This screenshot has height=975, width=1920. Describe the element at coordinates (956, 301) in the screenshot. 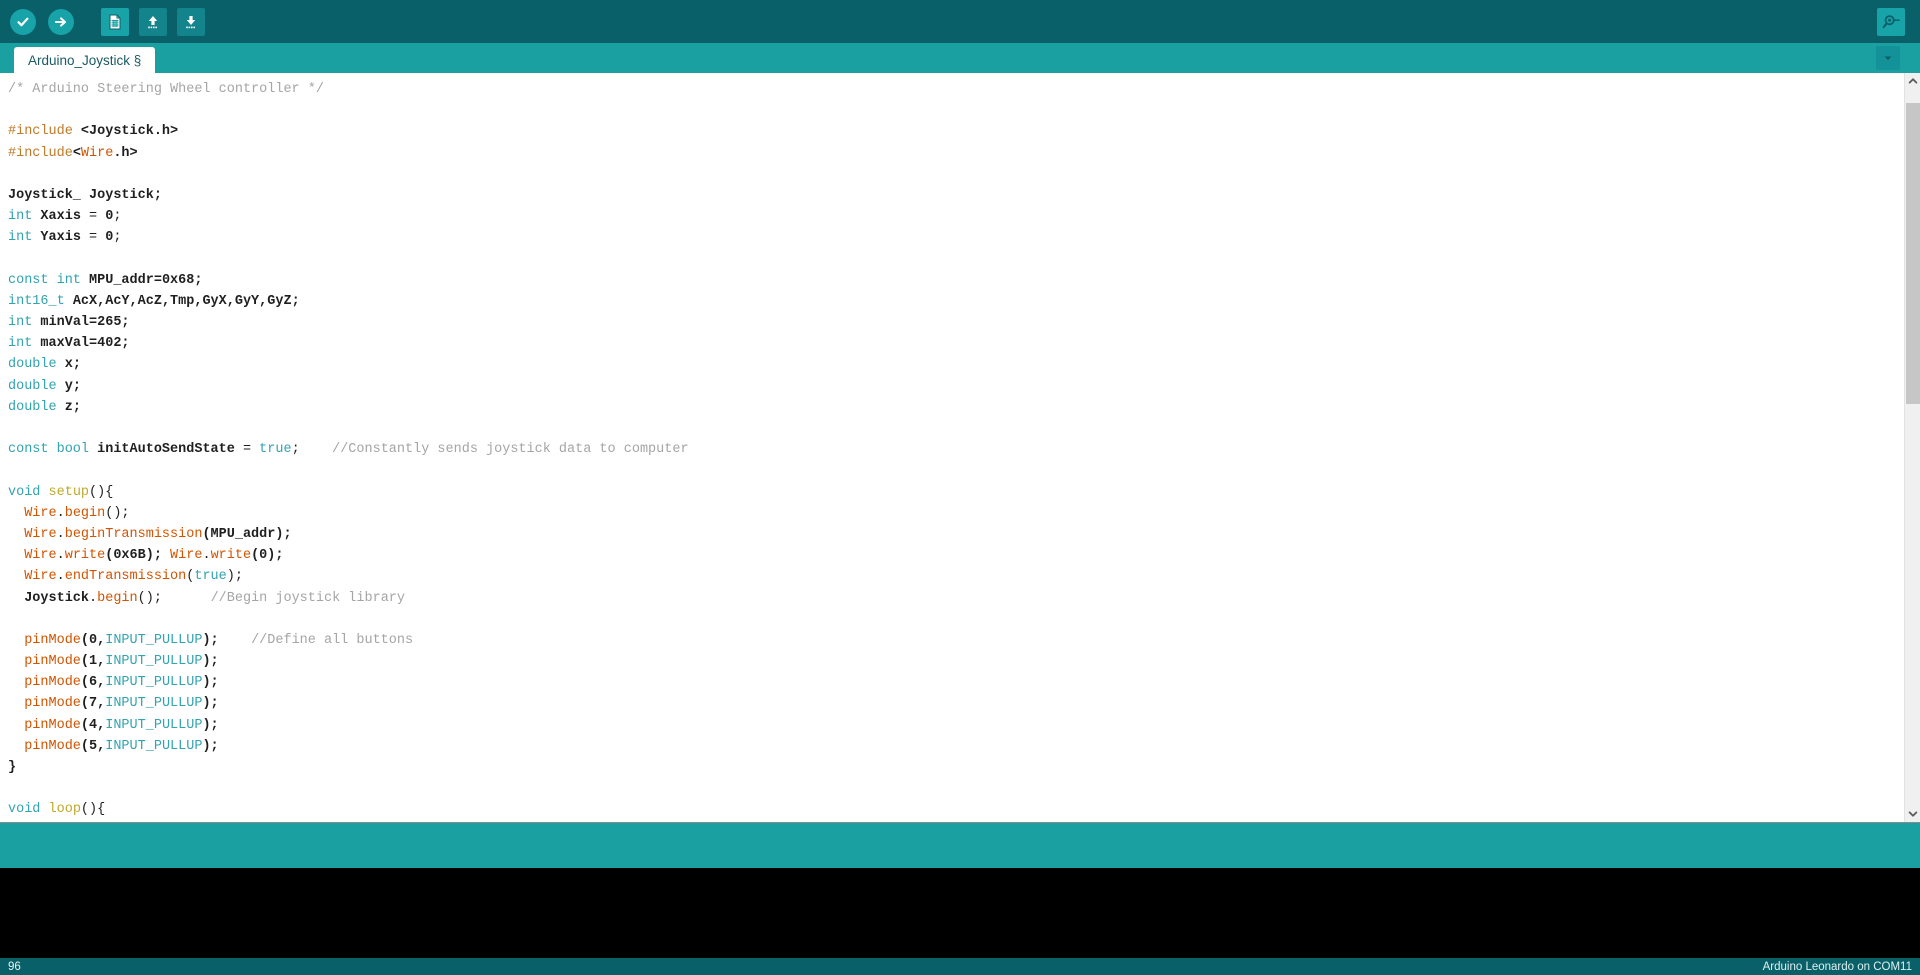

I see `code-line: int16_t AcX,AcY,AcZ,Tmp,GyX,GyY,GyZ;` at that location.